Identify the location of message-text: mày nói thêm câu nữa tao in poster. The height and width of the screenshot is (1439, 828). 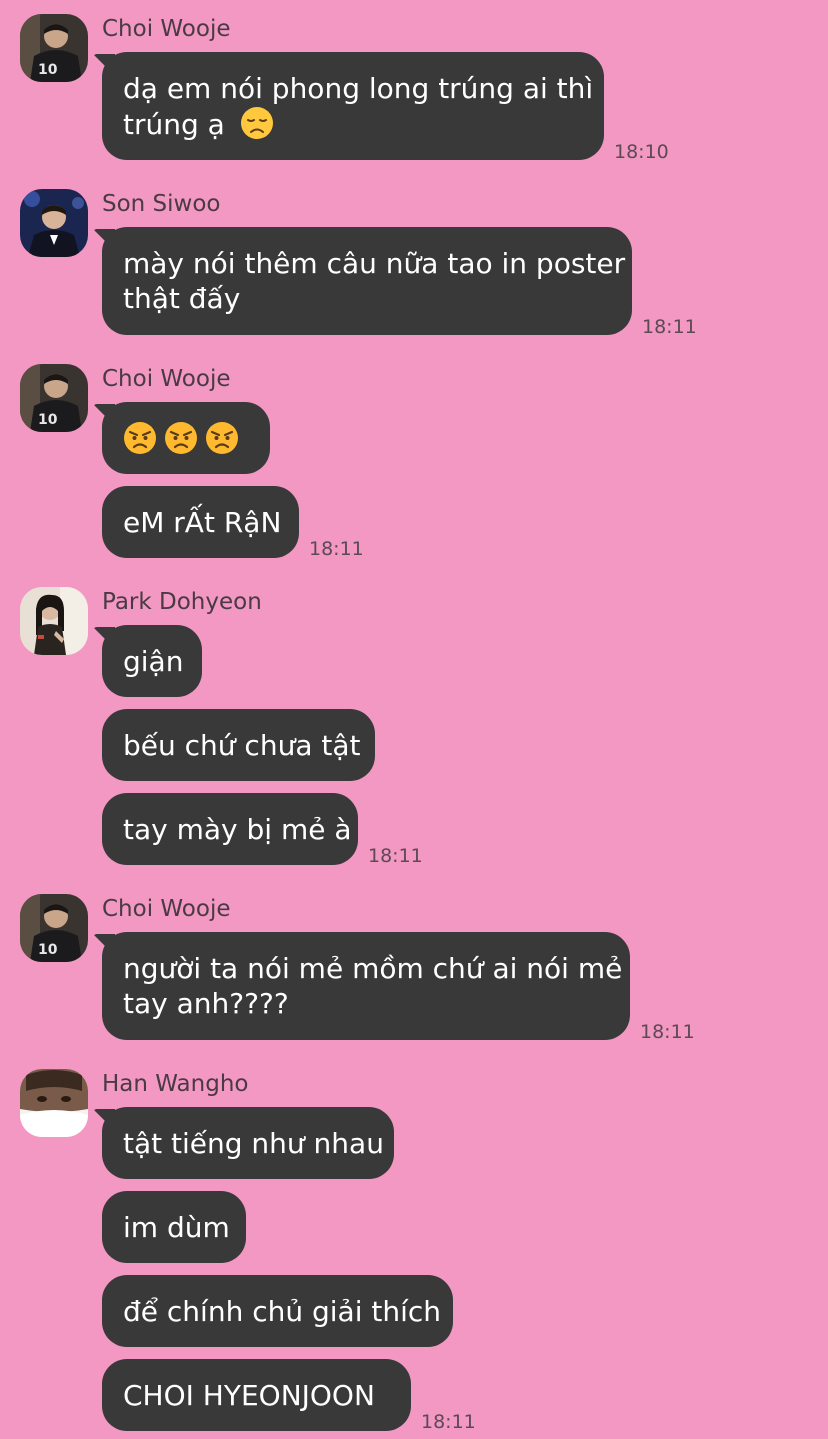
(374, 263).